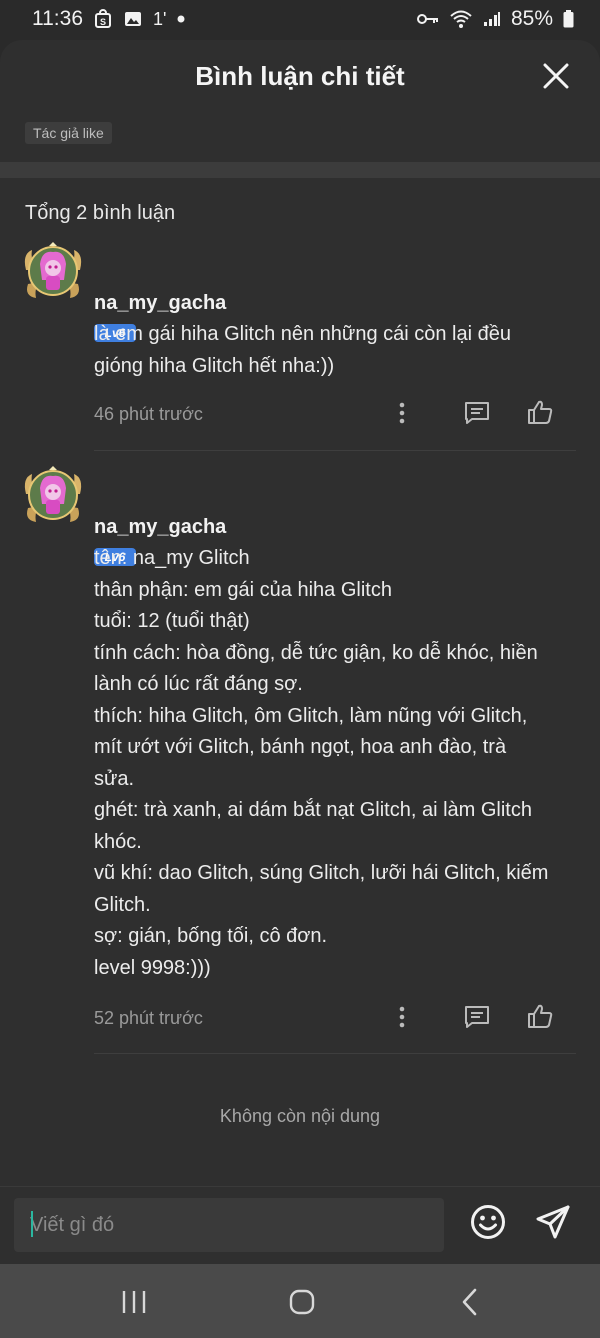 The image size is (600, 1338). I want to click on comment-line: gióng hiha Glitch hết nha:)), so click(214, 365).